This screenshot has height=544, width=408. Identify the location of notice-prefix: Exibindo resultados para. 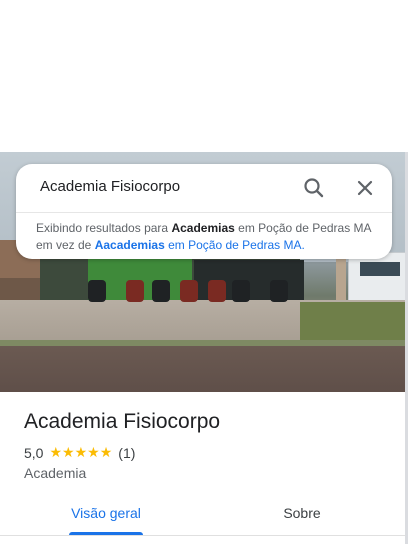
(102, 228).